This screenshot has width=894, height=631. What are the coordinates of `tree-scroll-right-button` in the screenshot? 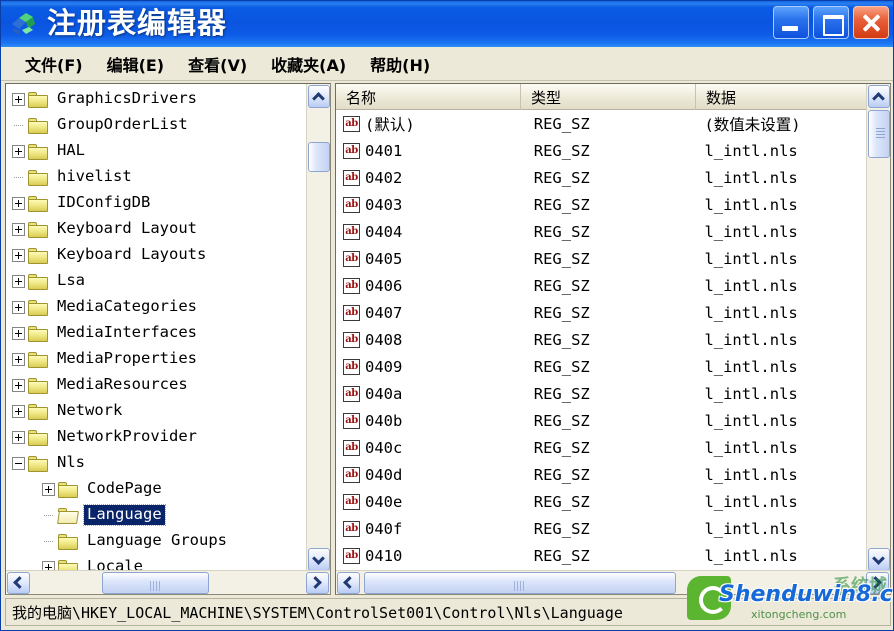 It's located at (317, 583).